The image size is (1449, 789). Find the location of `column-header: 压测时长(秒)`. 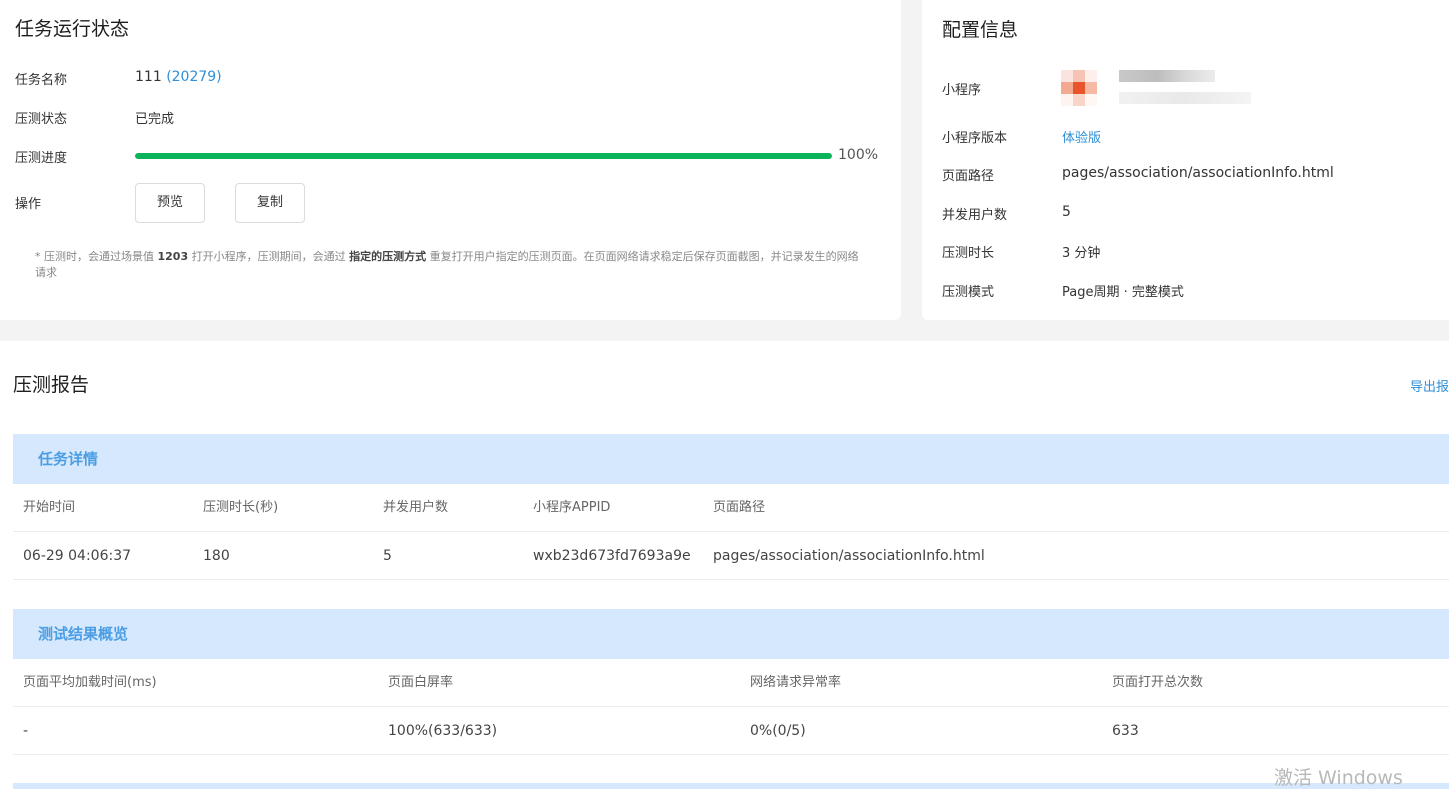

column-header: 压测时长(秒) is located at coordinates (241, 507).